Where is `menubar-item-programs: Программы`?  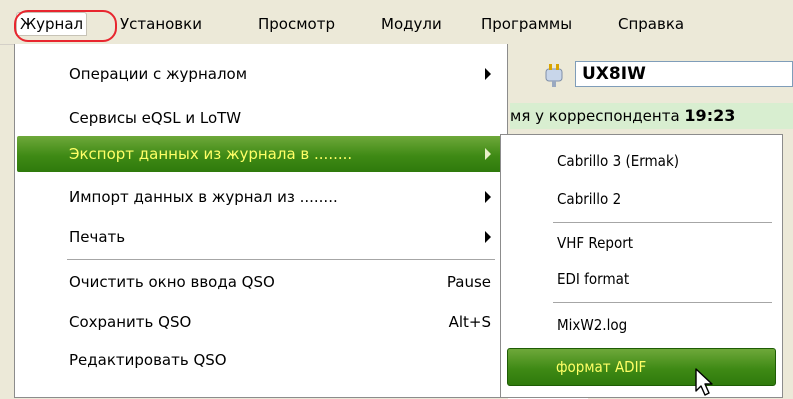
menubar-item-programs: Программы is located at coordinates (526, 24).